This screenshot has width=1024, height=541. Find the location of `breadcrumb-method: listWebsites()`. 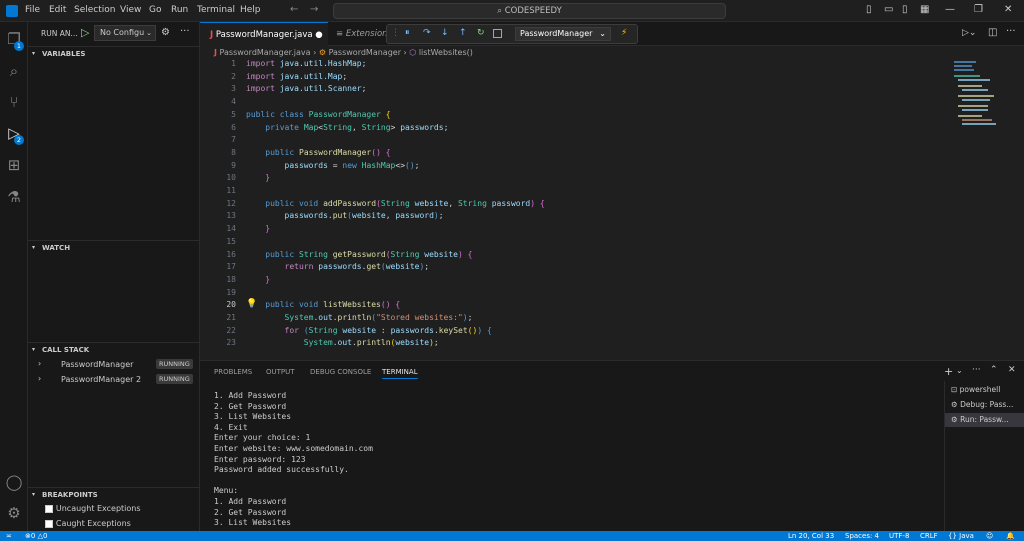

breadcrumb-method: listWebsites() is located at coordinates (446, 52).